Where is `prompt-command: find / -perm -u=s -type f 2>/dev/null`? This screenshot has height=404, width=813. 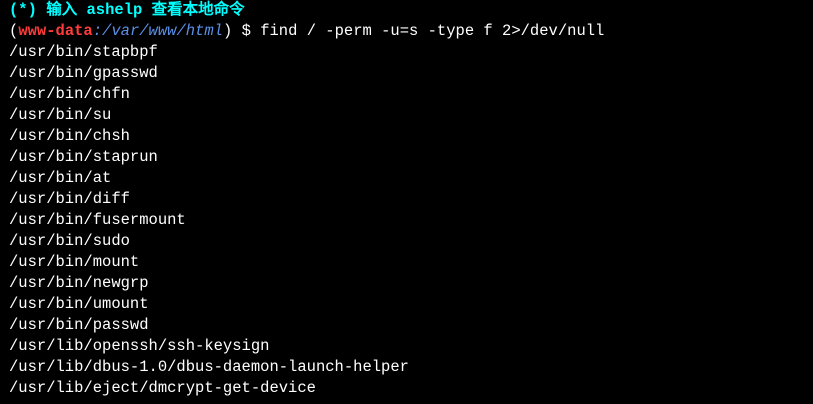
prompt-command: find / -perm -u=s -type f 2>/dev/null is located at coordinates (432, 31).